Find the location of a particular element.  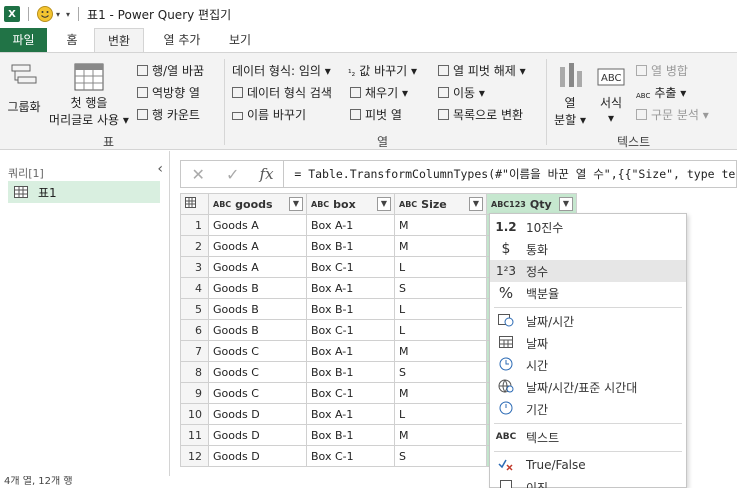

detect-type-button: 데이터 형식 검색 is located at coordinates (282, 92).